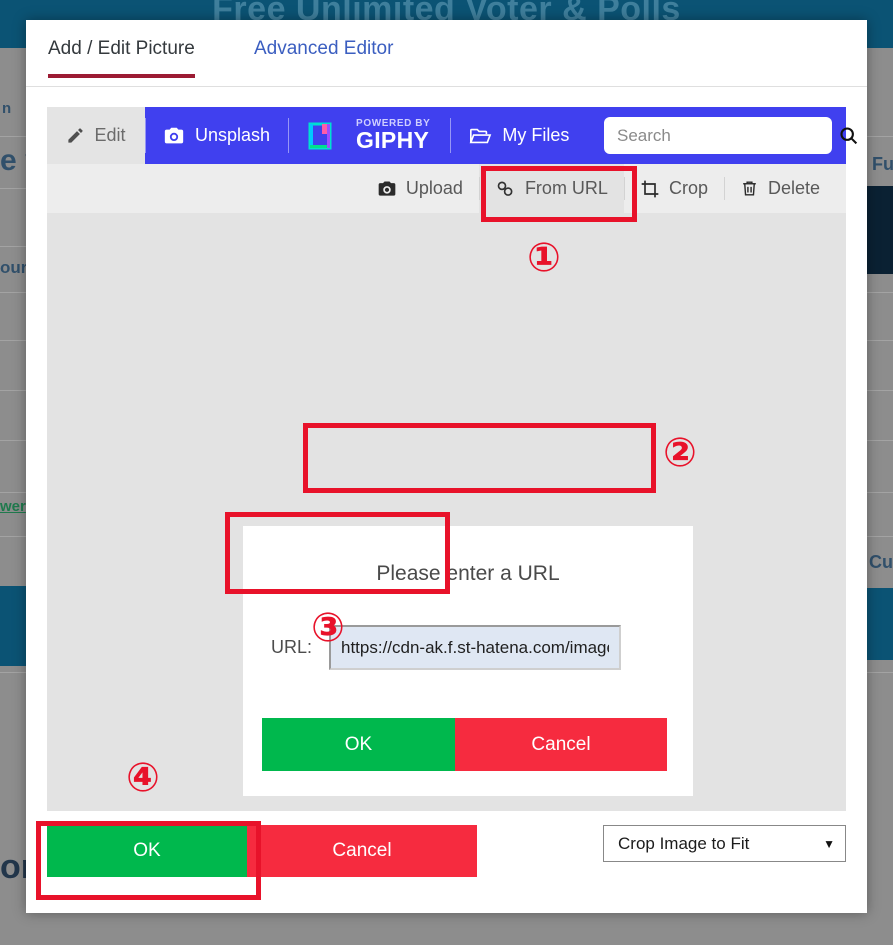  I want to click on url-prompt-dialog: Please enter a URL URL: OK Cancel, so click(468, 661).